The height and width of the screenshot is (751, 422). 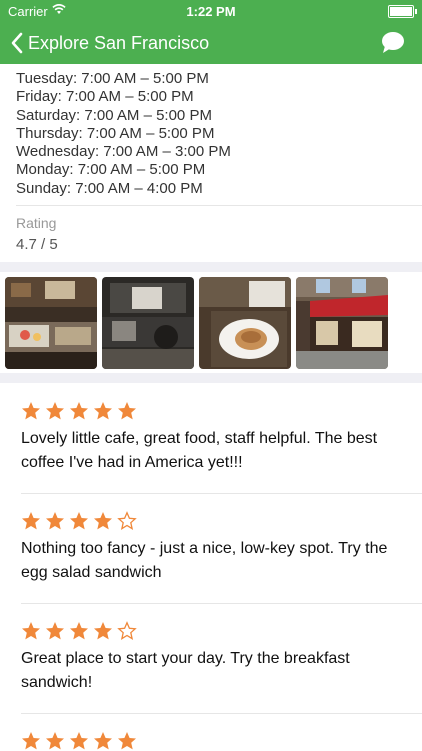 I want to click on hours-row: Monday: 7:00 AM – 5:00 PM, so click(x=111, y=170).